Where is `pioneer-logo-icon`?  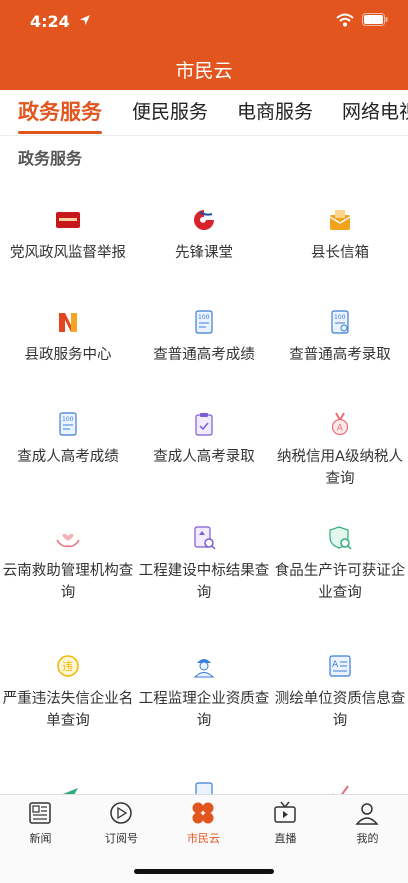 pioneer-logo-icon is located at coordinates (204, 220).